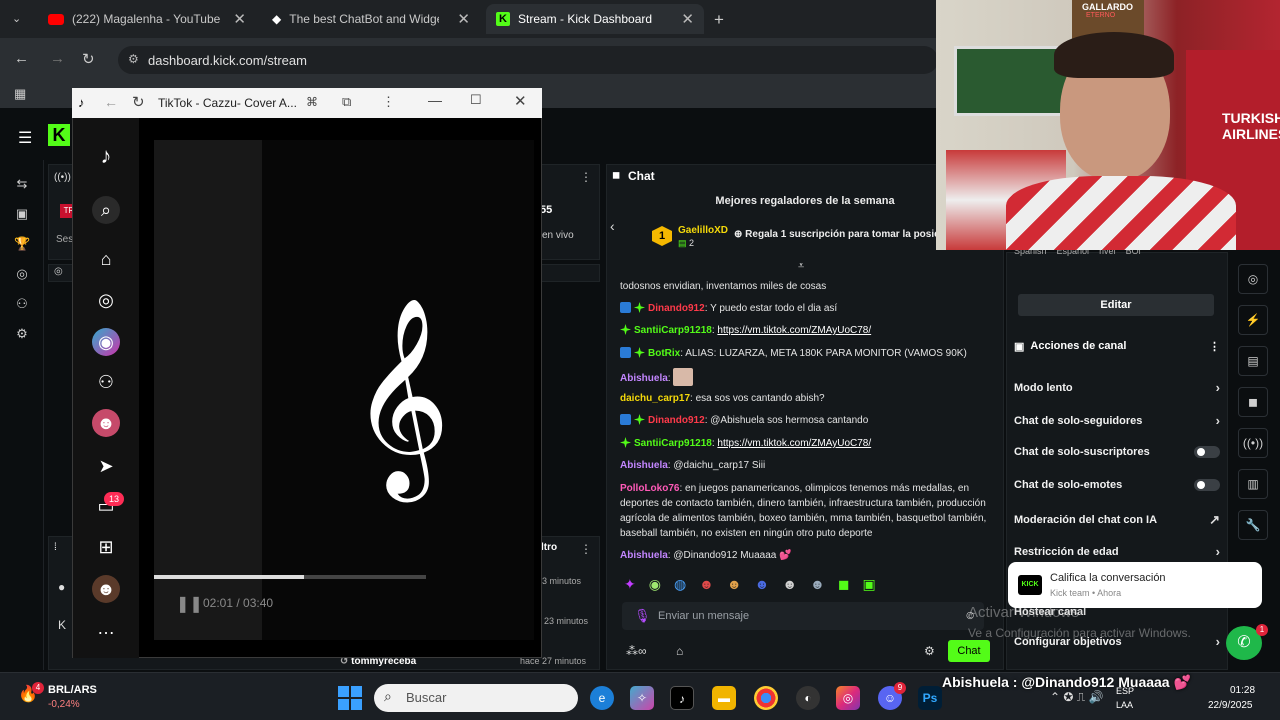  Describe the element at coordinates (1117, 485) in the screenshot. I see `setting-row: Chat de solo-emotes` at that location.